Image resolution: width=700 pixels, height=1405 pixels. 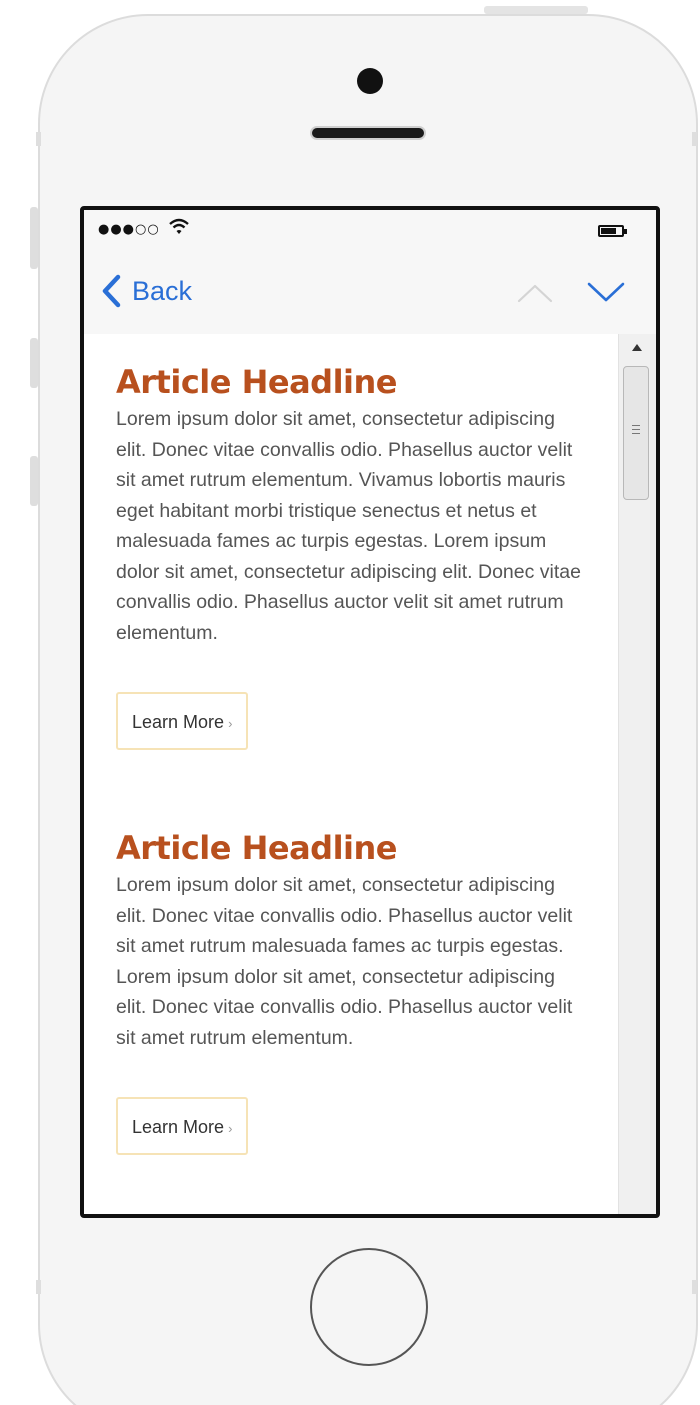 I want to click on scroll-up-arrow-icon, so click(x=637, y=347).